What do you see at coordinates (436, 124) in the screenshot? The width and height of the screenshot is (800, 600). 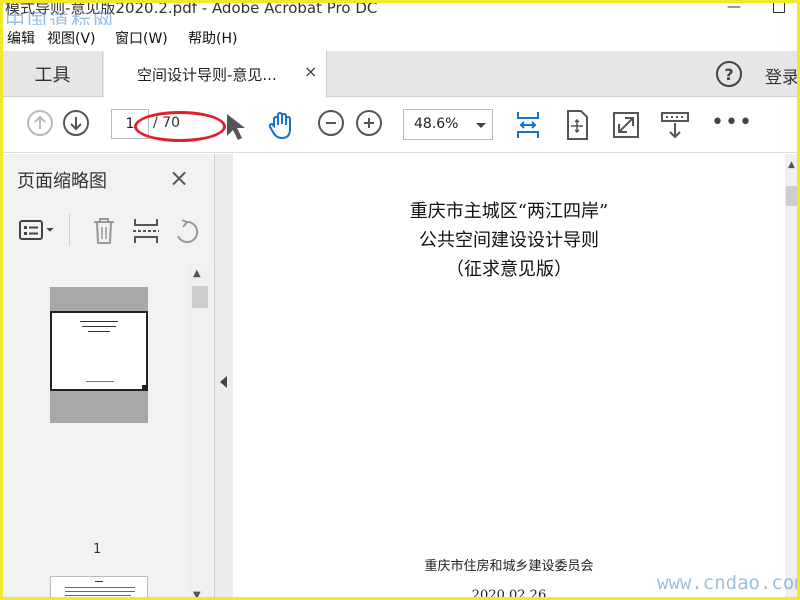 I see `zoom-value: 48.6%` at bounding box center [436, 124].